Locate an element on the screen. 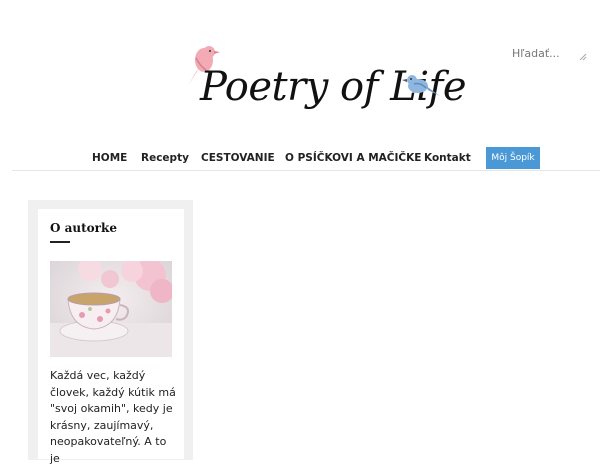  site-logo: Poetry of Life is located at coordinates (323, 88).